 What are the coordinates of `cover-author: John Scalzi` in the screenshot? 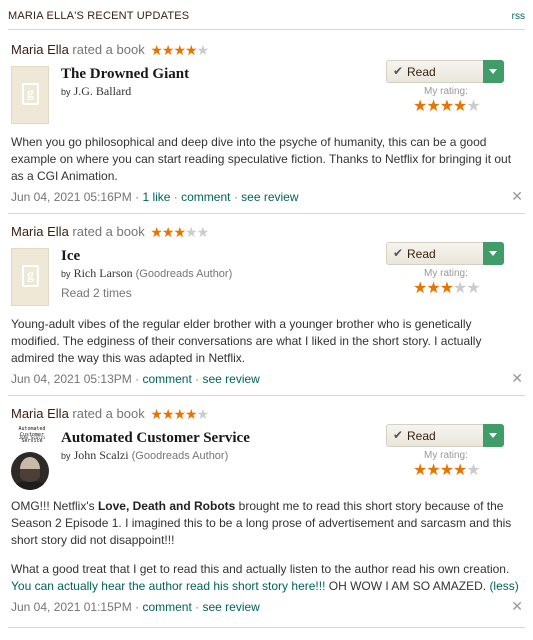 It's located at (32, 437).